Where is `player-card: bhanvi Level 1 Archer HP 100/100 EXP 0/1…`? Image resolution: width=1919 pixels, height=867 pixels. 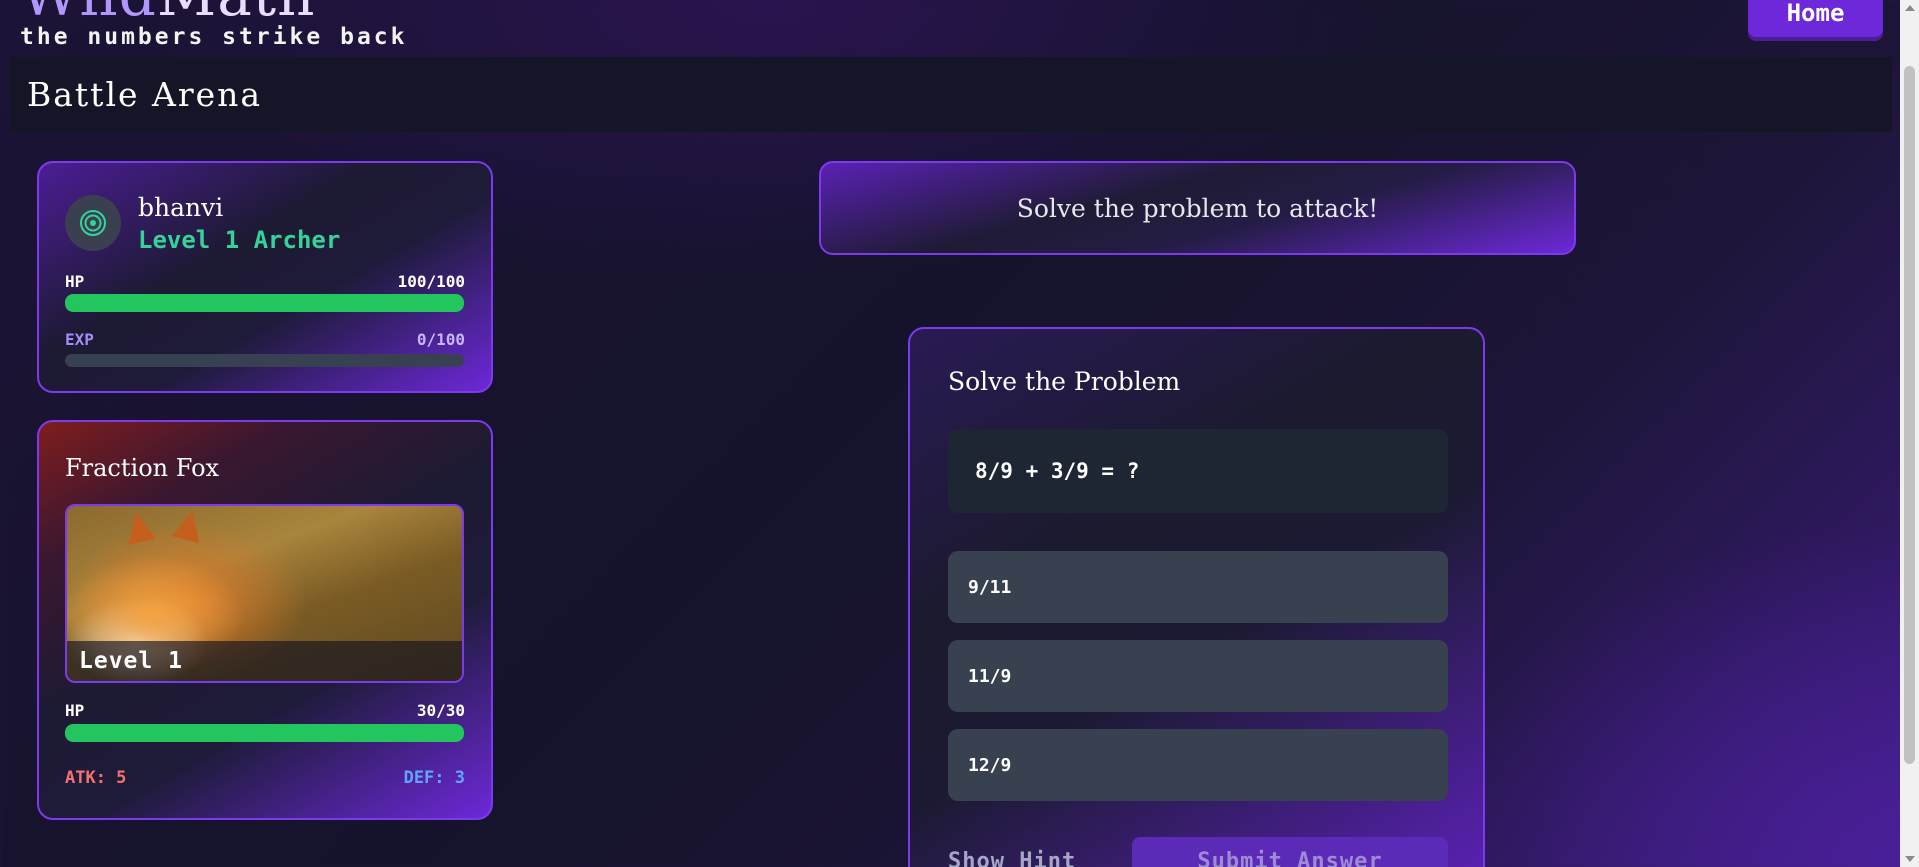
player-card: bhanvi Level 1 Archer HP 100/100 EXP 0/1… is located at coordinates (265, 277).